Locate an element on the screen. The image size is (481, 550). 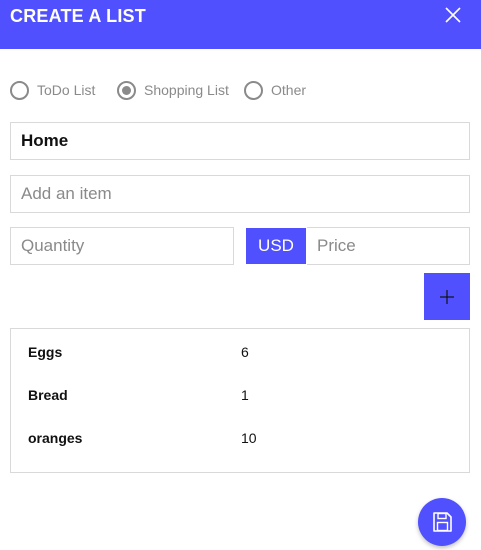
list-item: Bread 1 is located at coordinates (240, 397).